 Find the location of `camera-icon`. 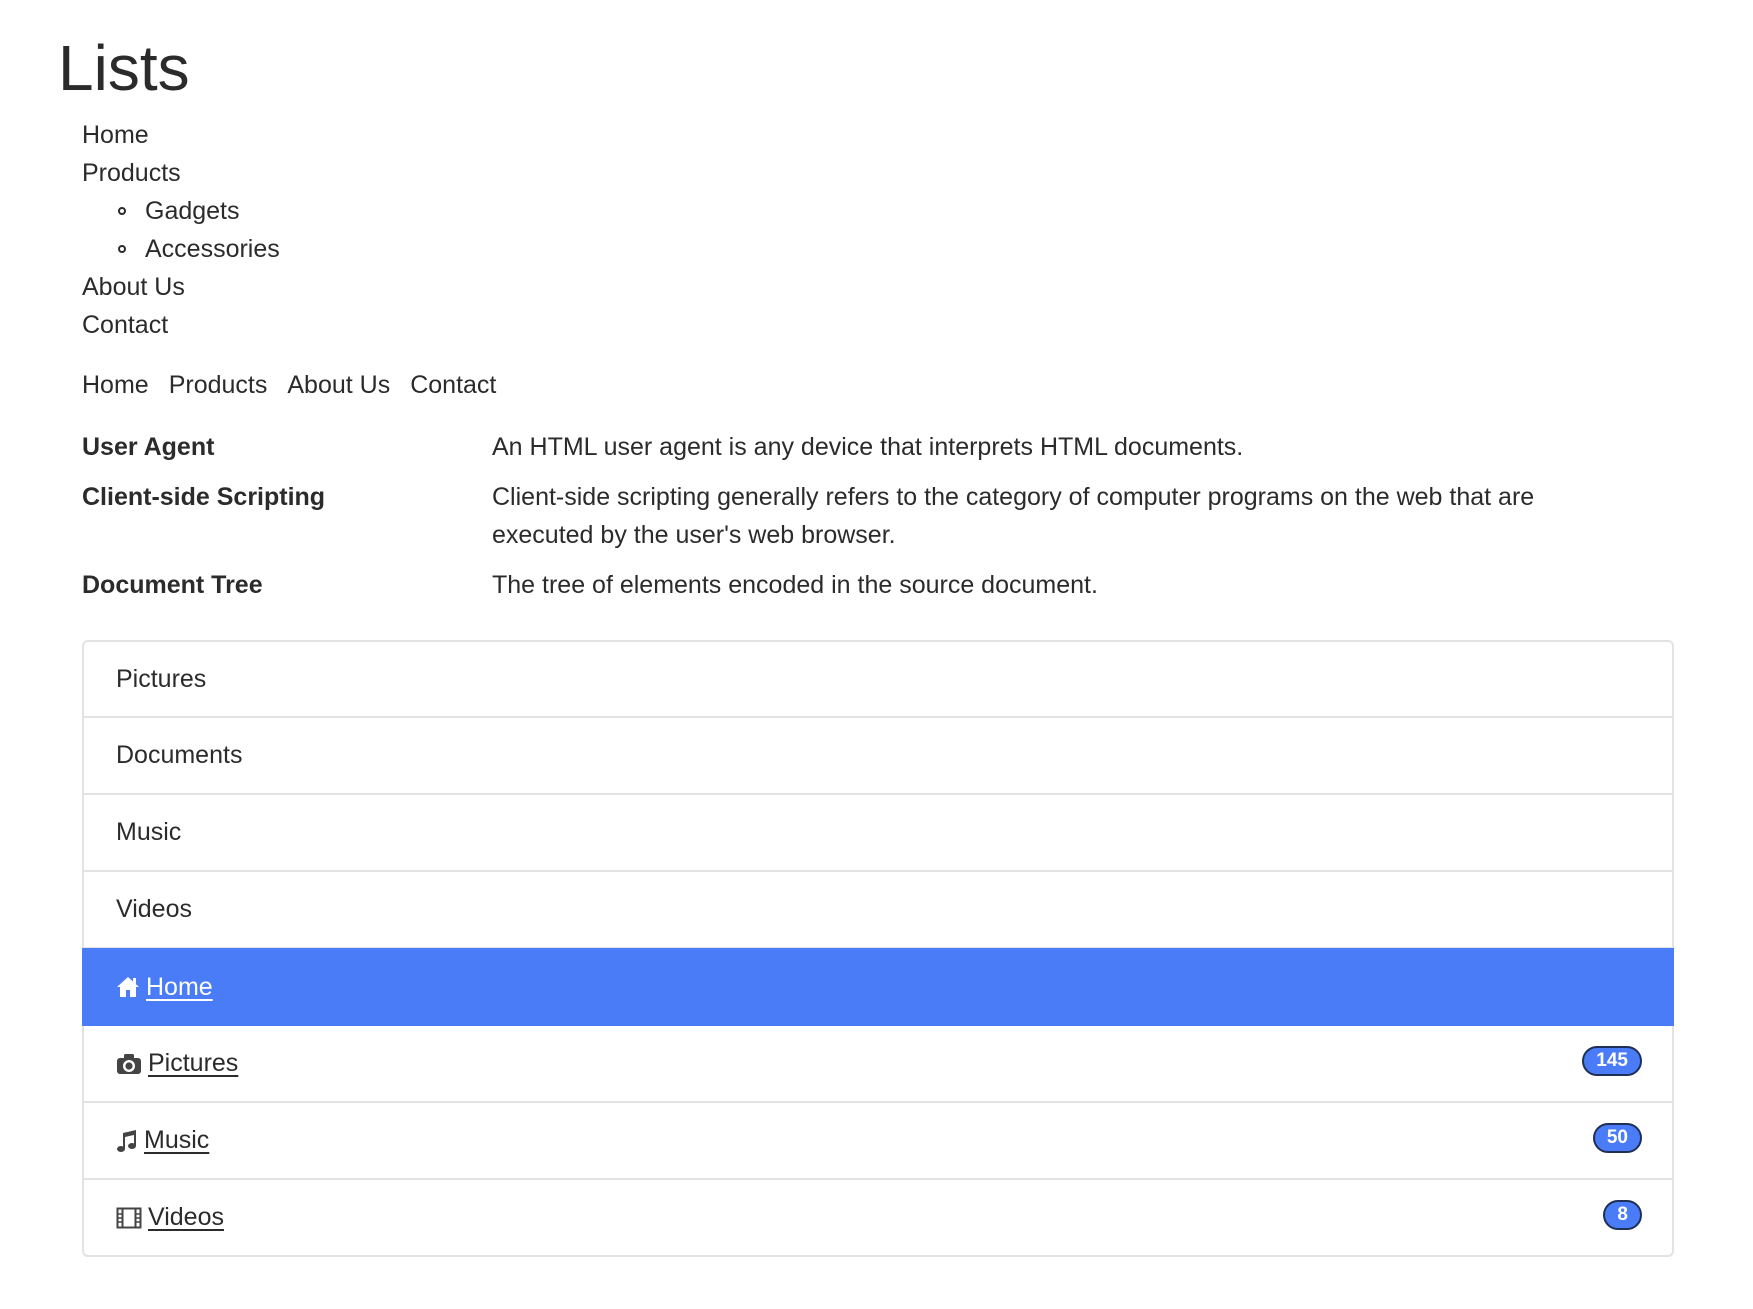

camera-icon is located at coordinates (129, 1064).